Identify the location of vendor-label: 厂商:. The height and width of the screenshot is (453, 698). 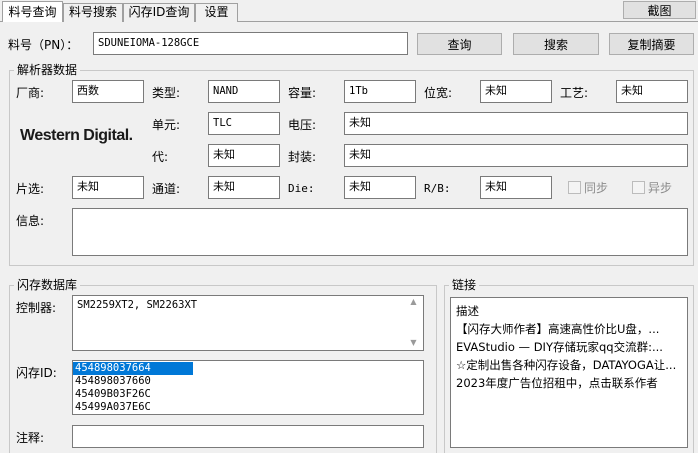
(30, 93).